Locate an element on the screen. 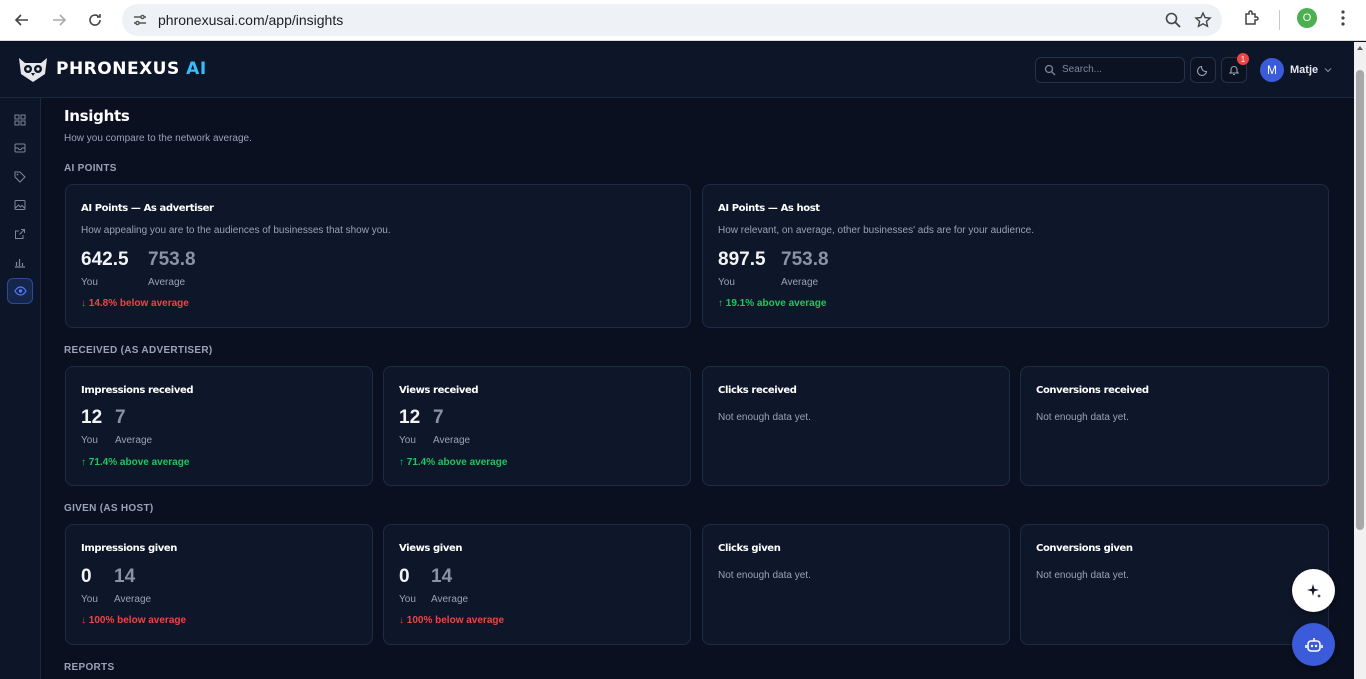  card-title: Conversions given is located at coordinates (1084, 548).